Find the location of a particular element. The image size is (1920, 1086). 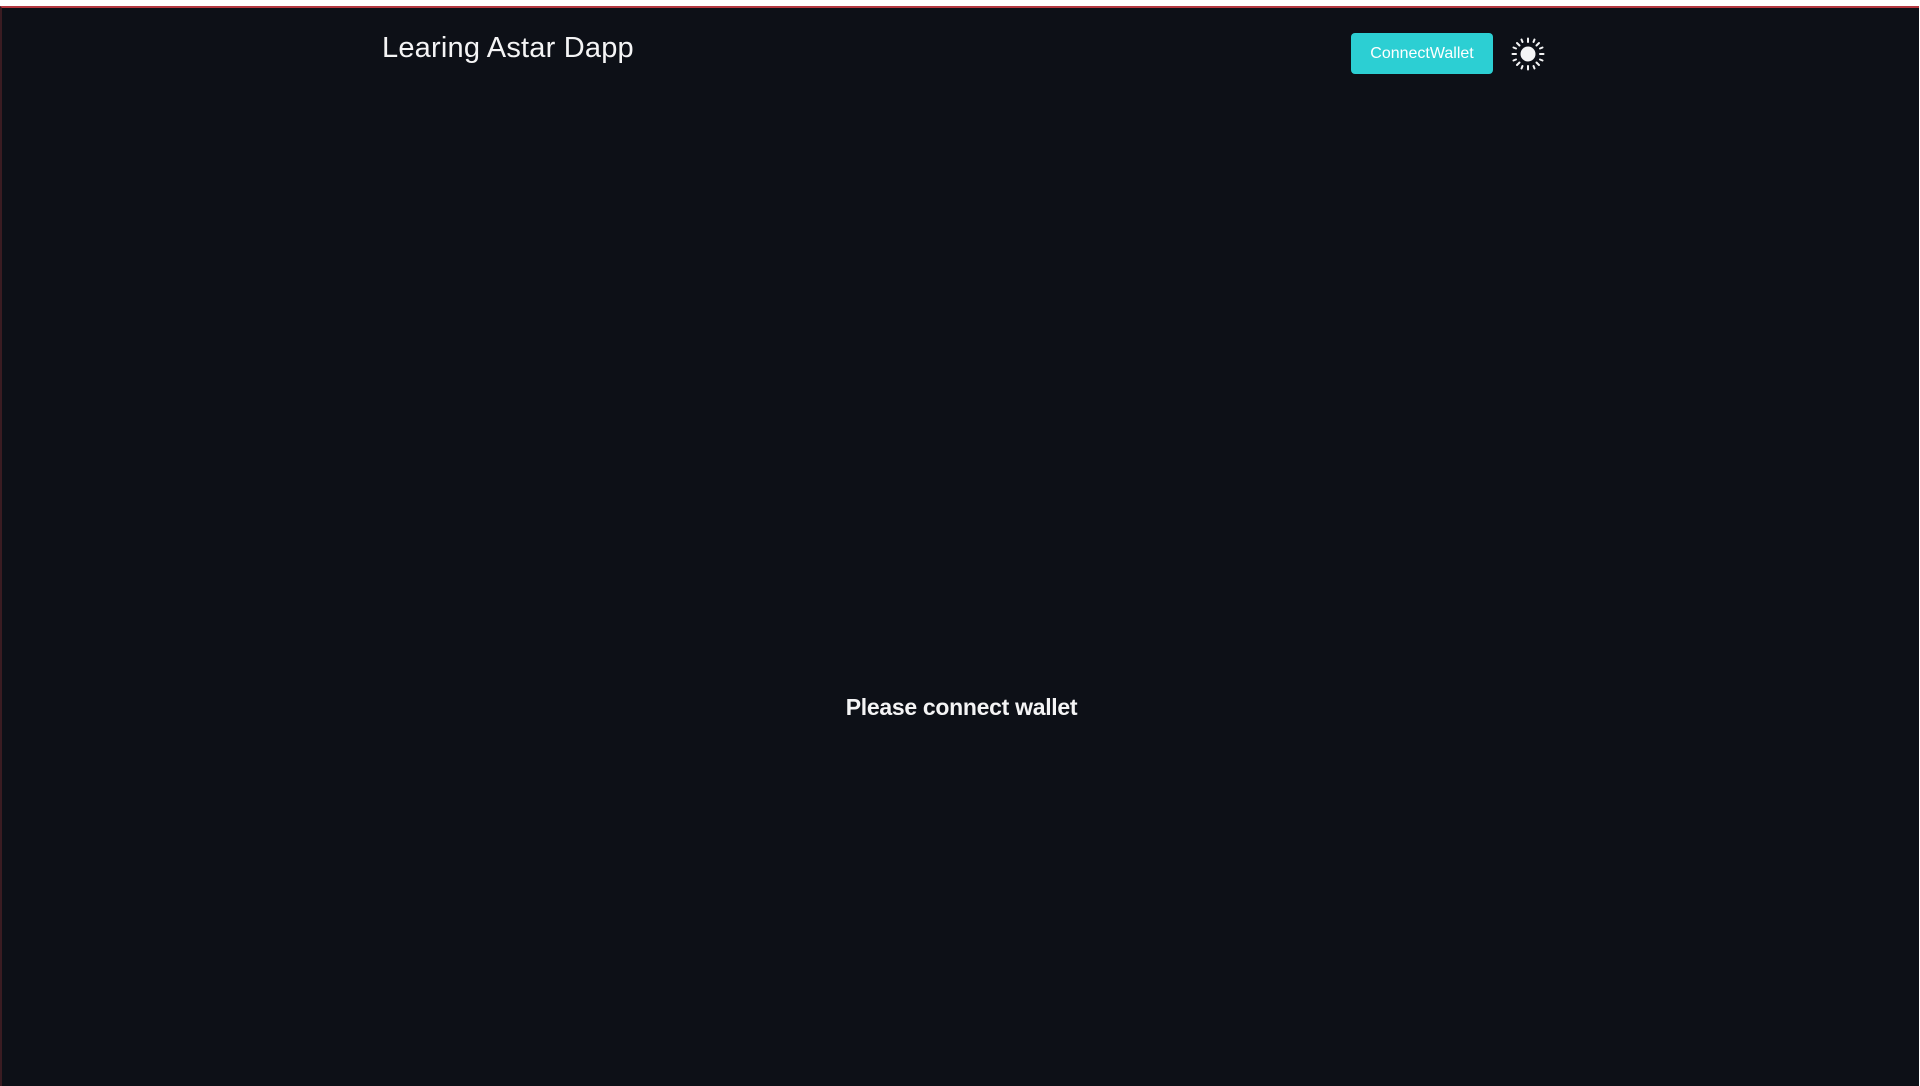

header-bar: Learing Astar Dapp ConnectWallet is located at coordinates (960, 48).